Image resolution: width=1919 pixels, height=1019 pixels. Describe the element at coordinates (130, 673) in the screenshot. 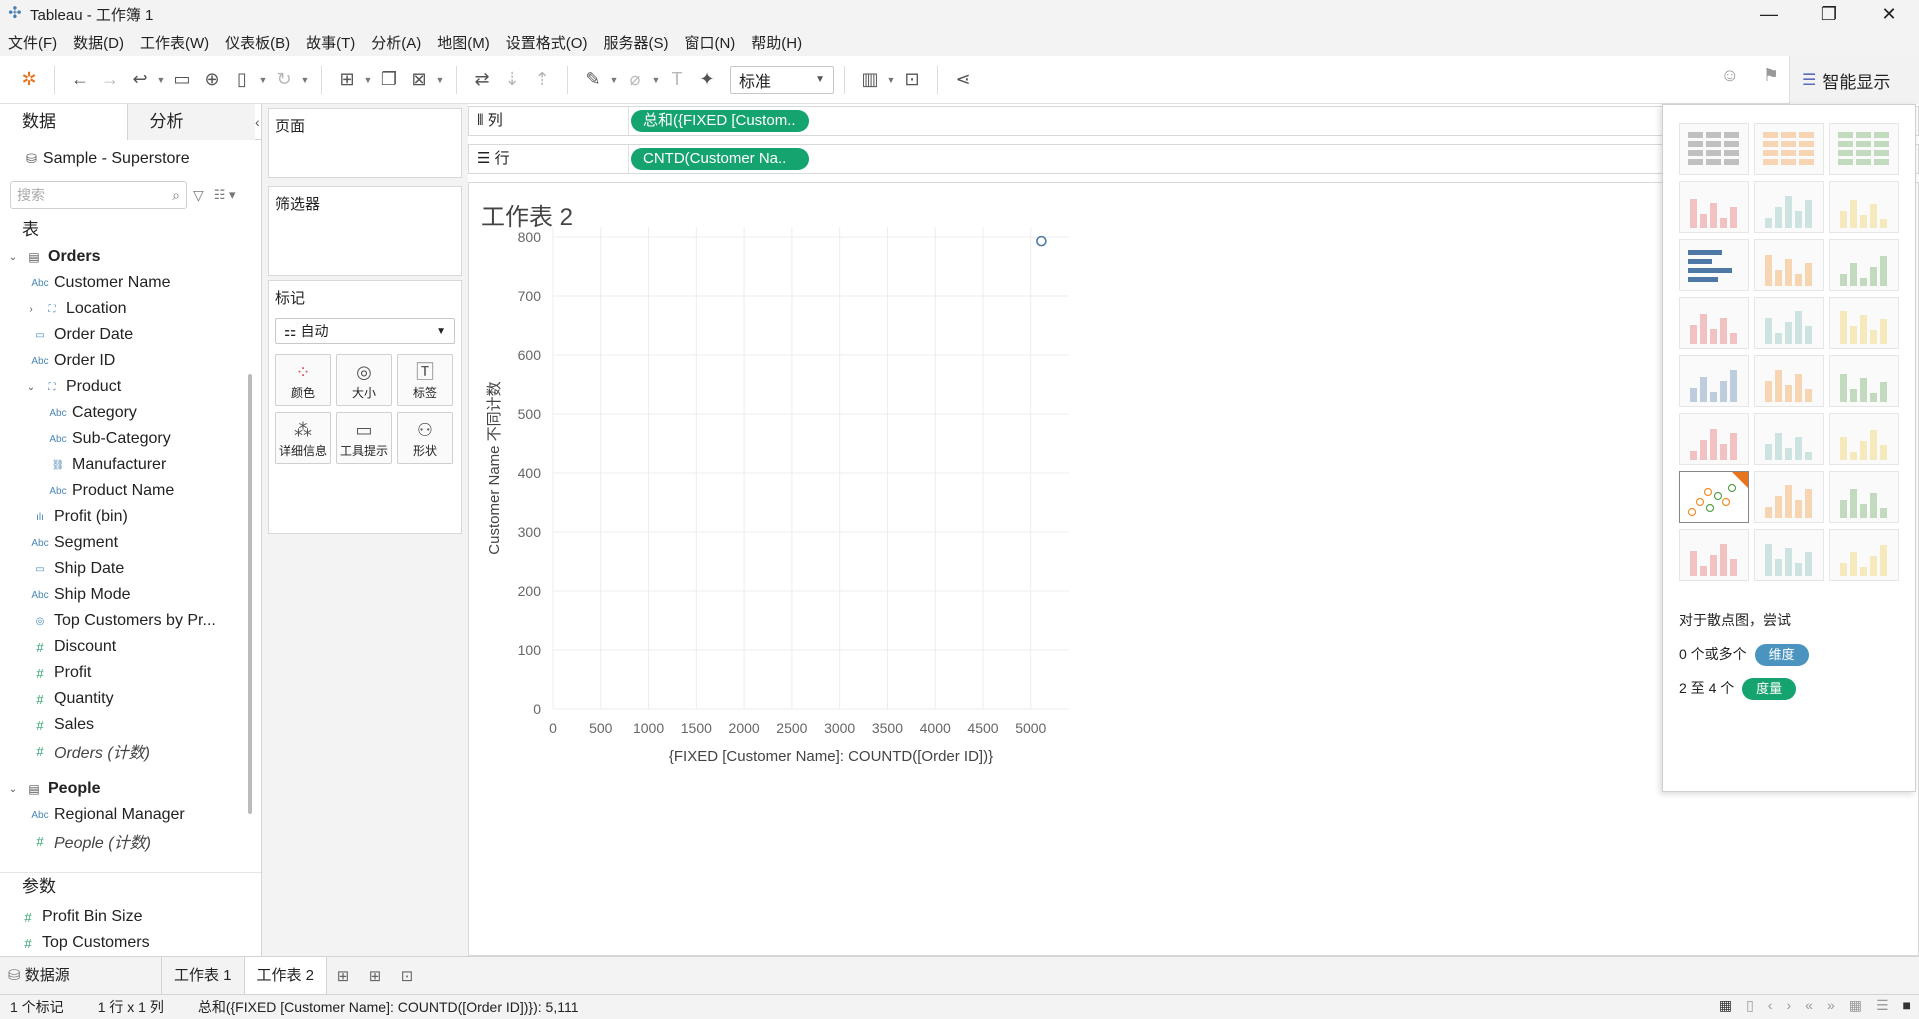

I see `field-item: # Profit` at that location.